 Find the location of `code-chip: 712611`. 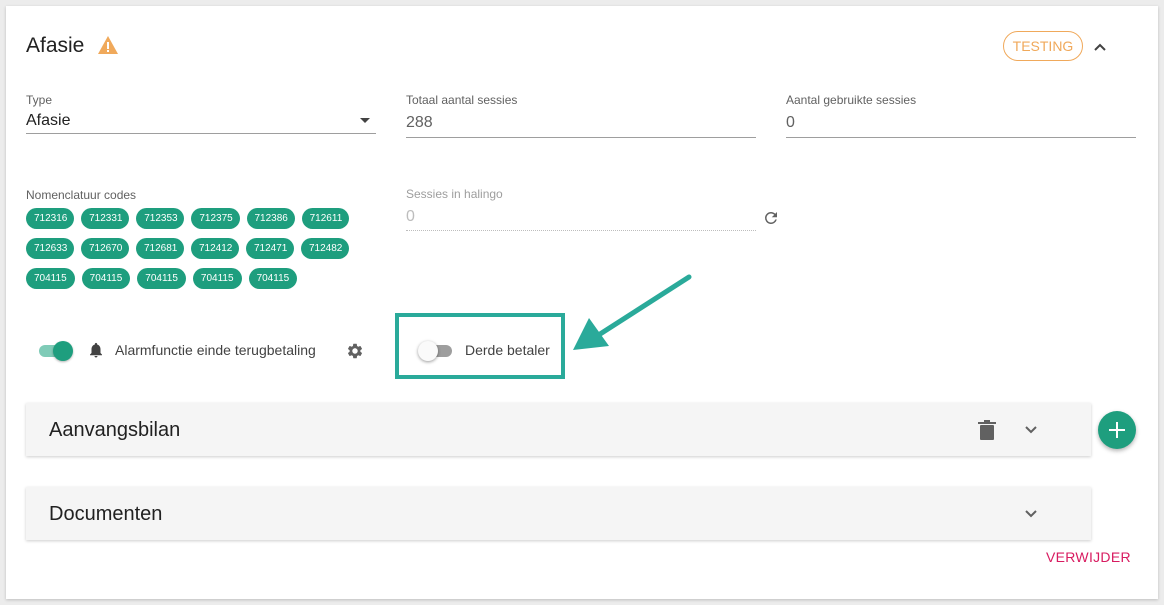

code-chip: 712611 is located at coordinates (325, 218).